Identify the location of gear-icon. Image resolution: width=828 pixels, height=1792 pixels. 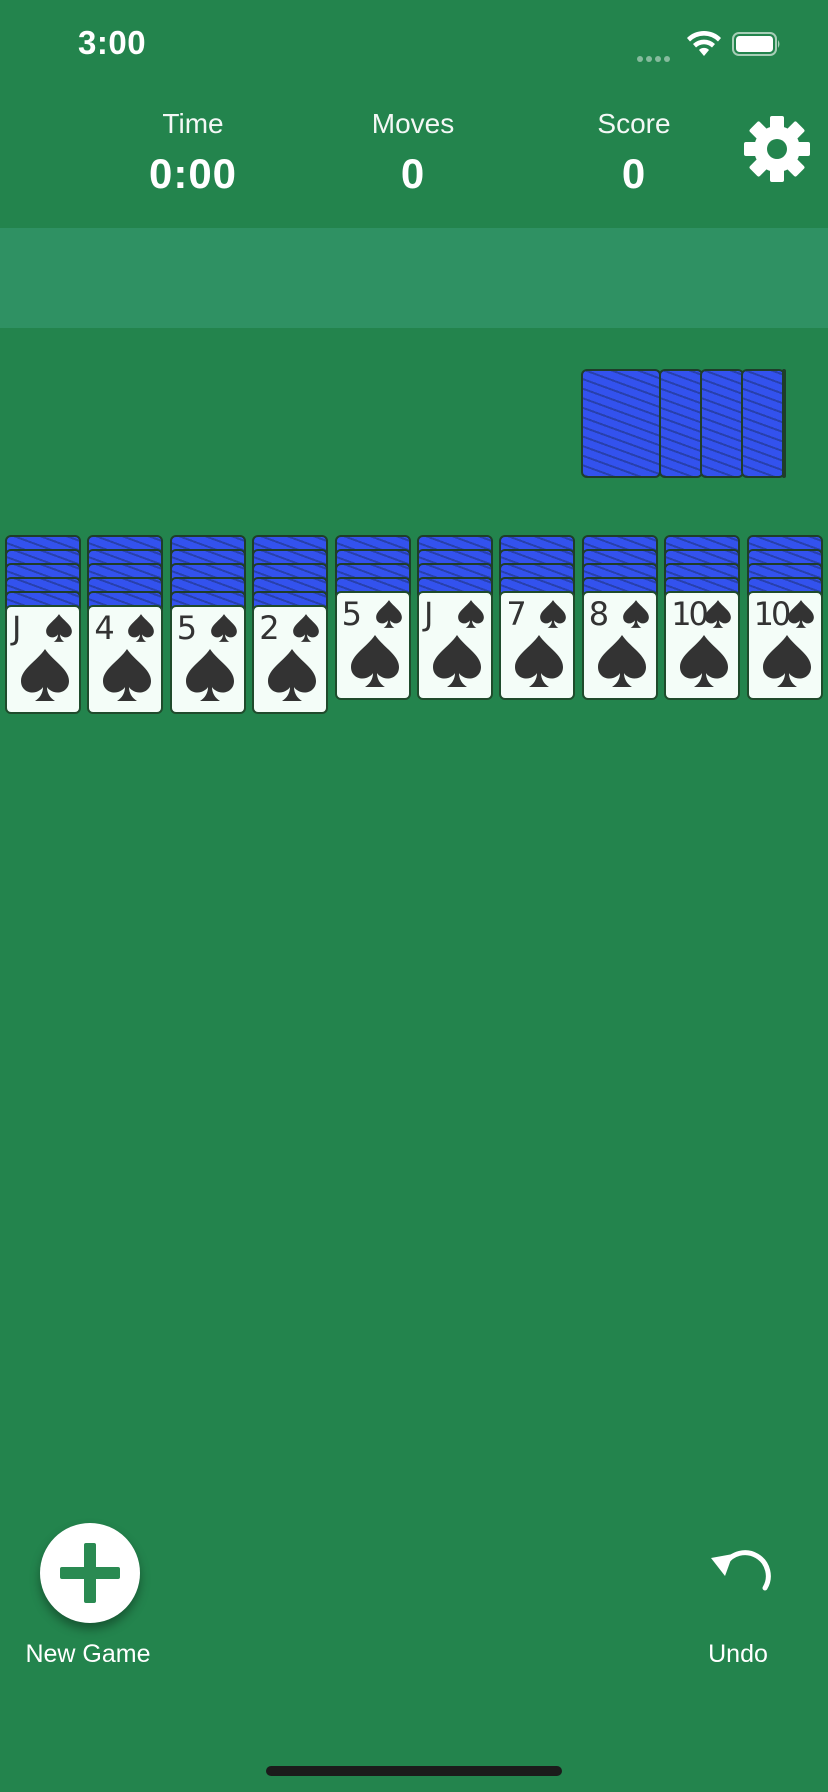
(777, 149).